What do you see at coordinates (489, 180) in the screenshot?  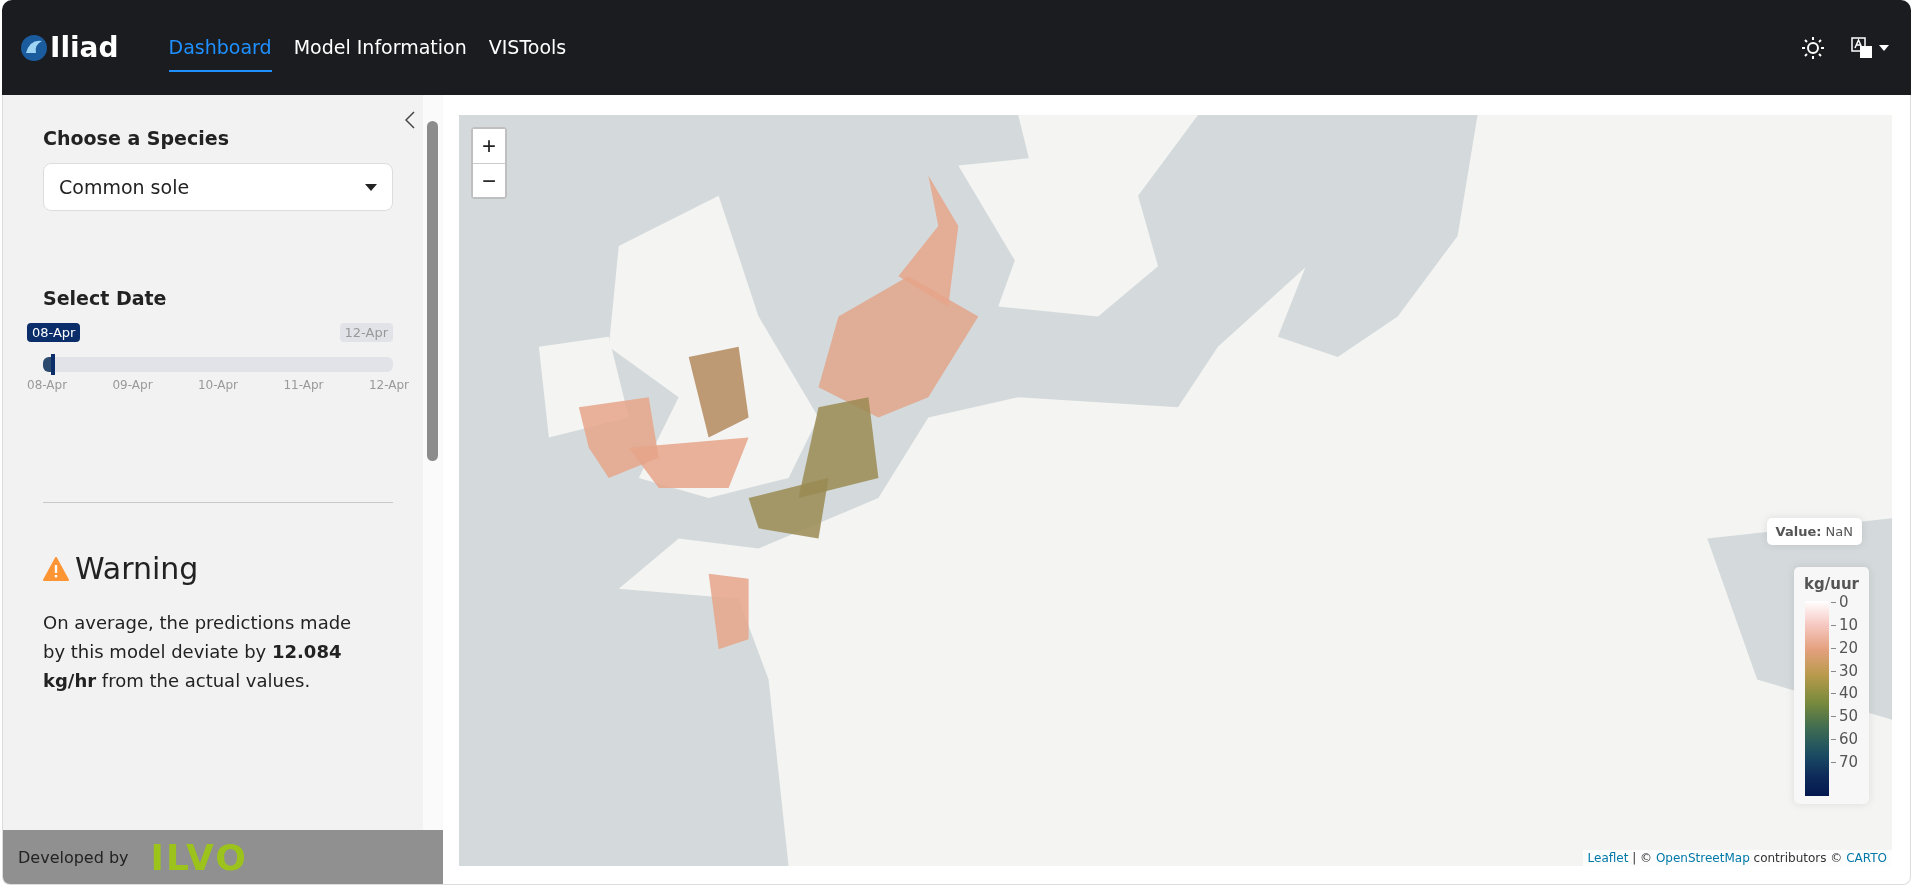 I see `zoom-out-button: −` at bounding box center [489, 180].